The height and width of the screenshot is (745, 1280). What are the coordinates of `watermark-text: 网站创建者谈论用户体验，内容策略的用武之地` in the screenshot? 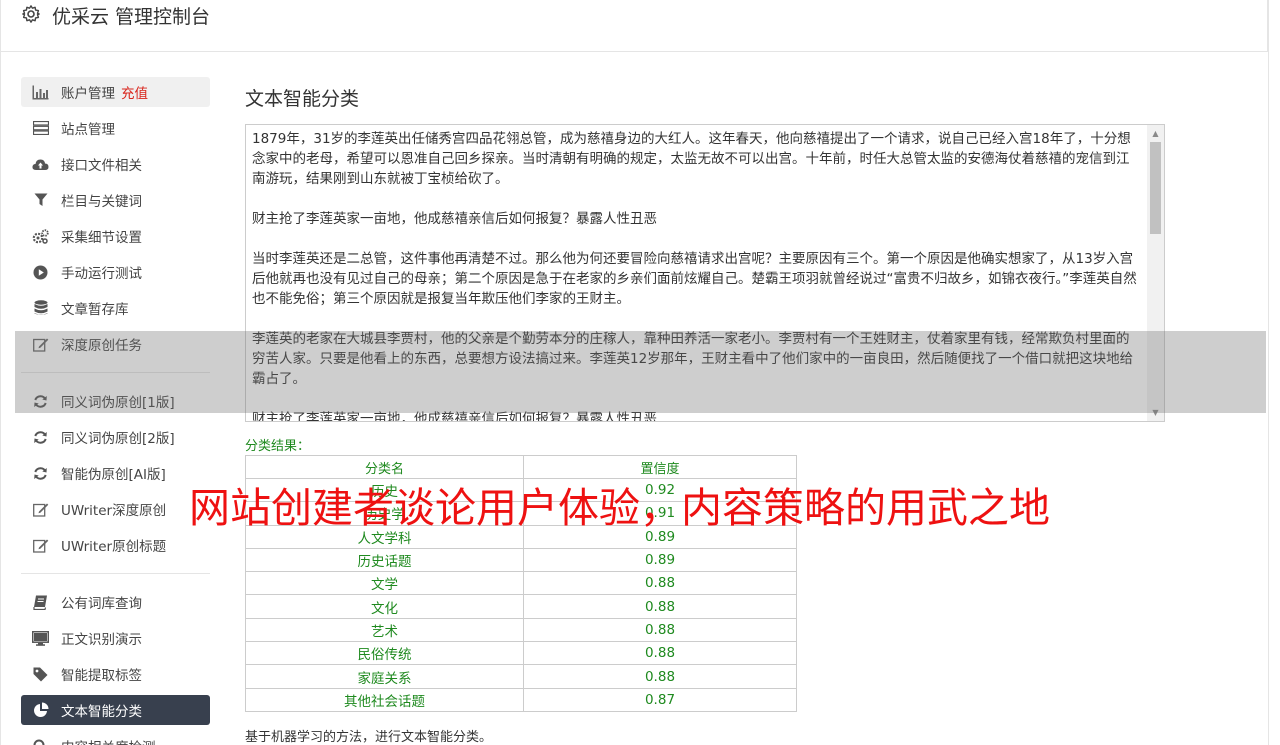 It's located at (619, 508).